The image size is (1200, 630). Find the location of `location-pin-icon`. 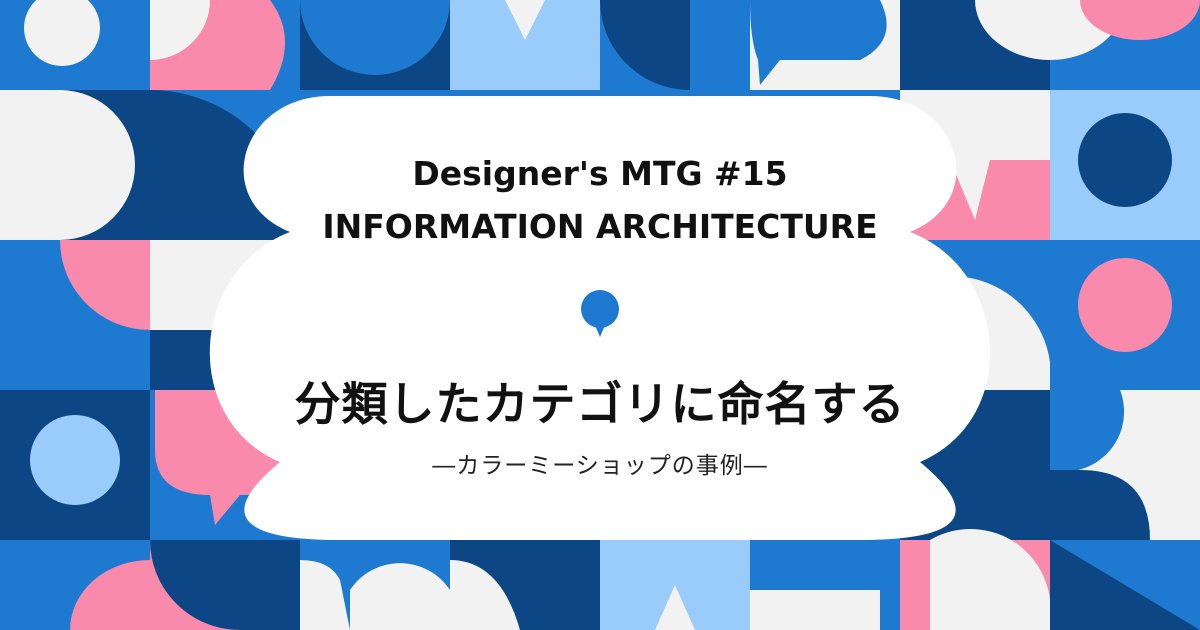

location-pin-icon is located at coordinates (600, 313).